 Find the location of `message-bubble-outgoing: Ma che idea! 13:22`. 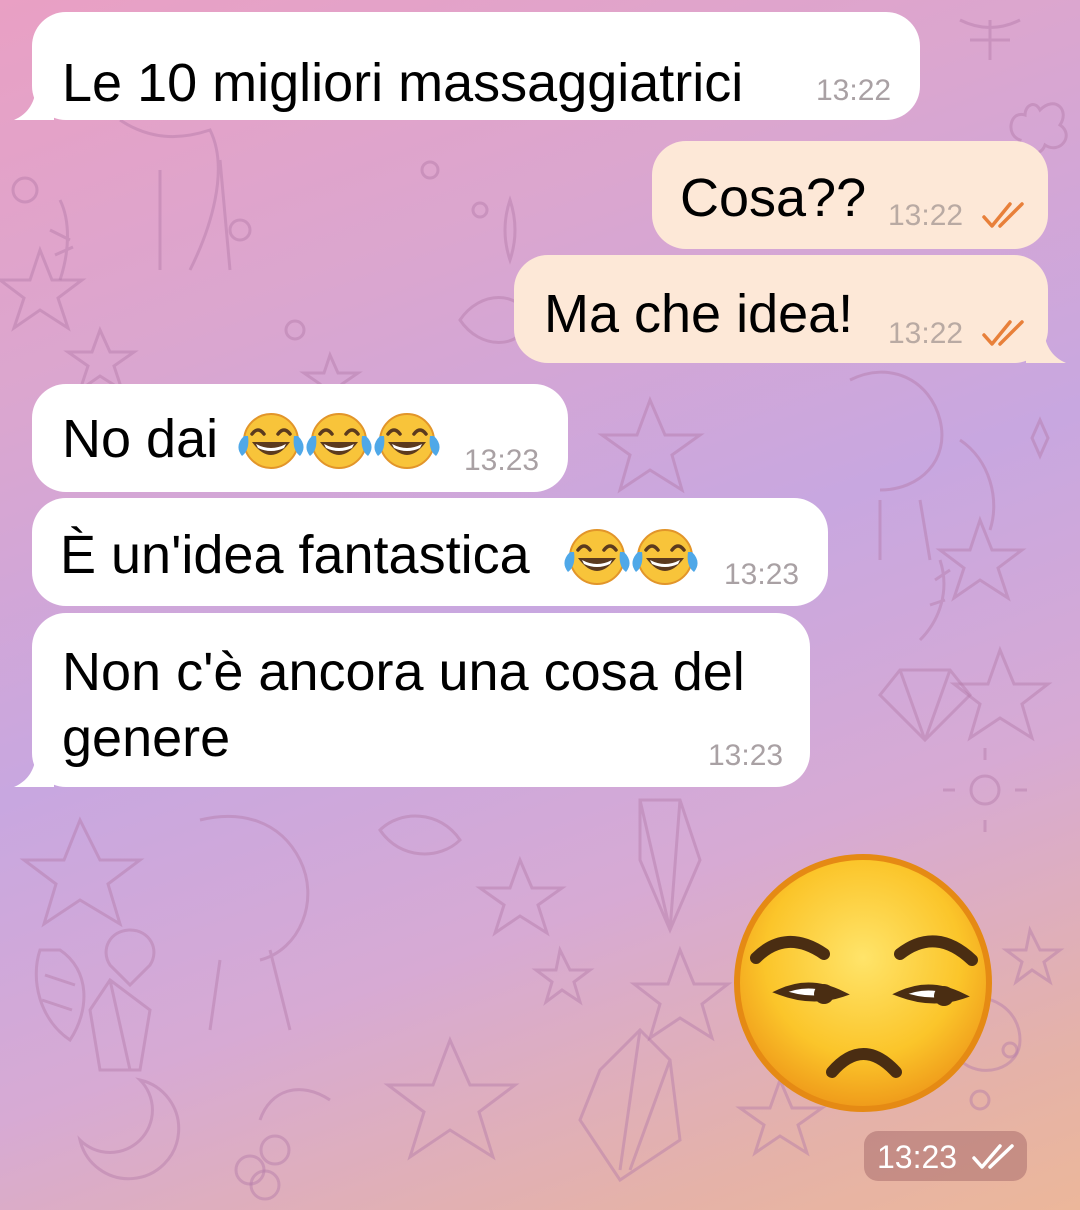

message-bubble-outgoing: Ma che idea! 13:22 is located at coordinates (781, 309).